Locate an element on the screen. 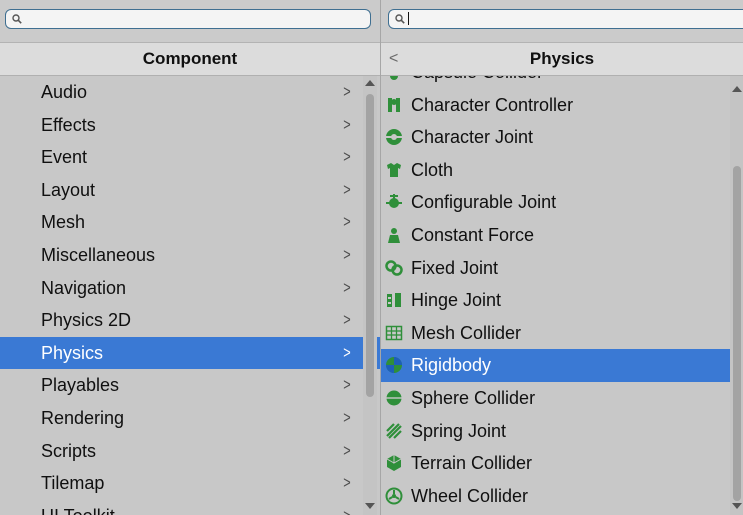 This screenshot has width=743, height=515. category-label: Miscellaneous is located at coordinates (98, 254).